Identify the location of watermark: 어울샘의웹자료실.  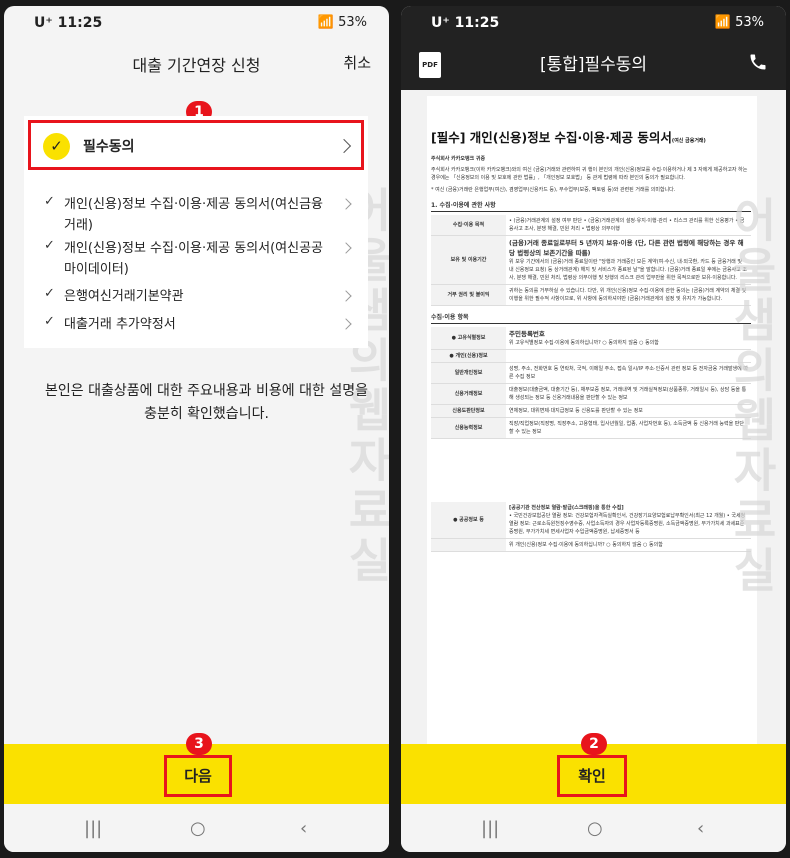
(752, 396).